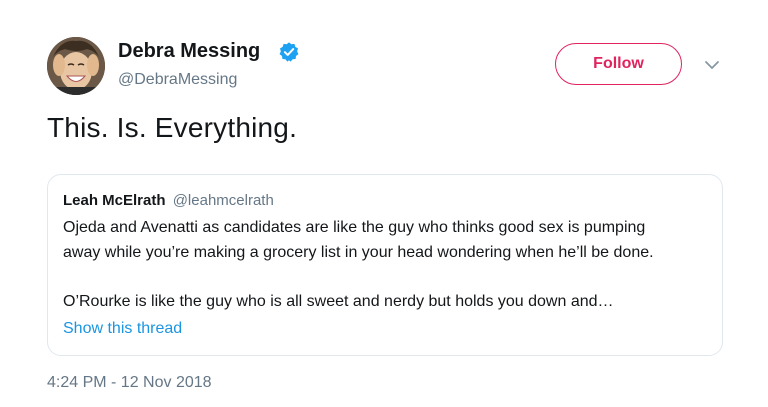 This screenshot has width=768, height=407. What do you see at coordinates (177, 80) in the screenshot?
I see `author-handle: @DebraMessing` at bounding box center [177, 80].